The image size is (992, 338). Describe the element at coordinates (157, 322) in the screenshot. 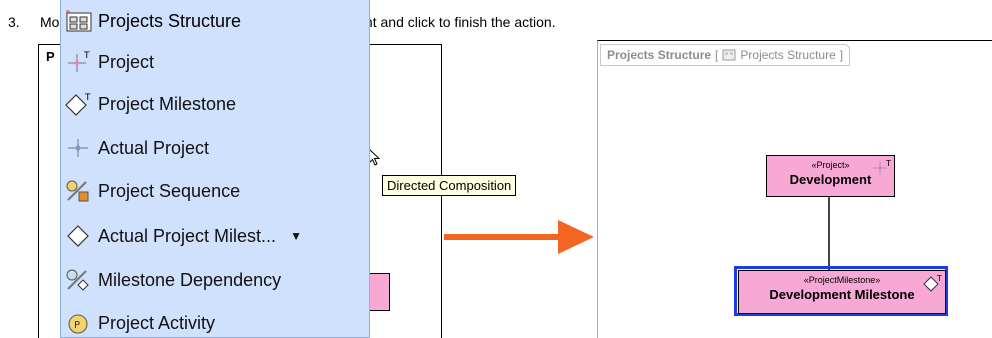

I see `menu-item-label: Project Activity` at that location.